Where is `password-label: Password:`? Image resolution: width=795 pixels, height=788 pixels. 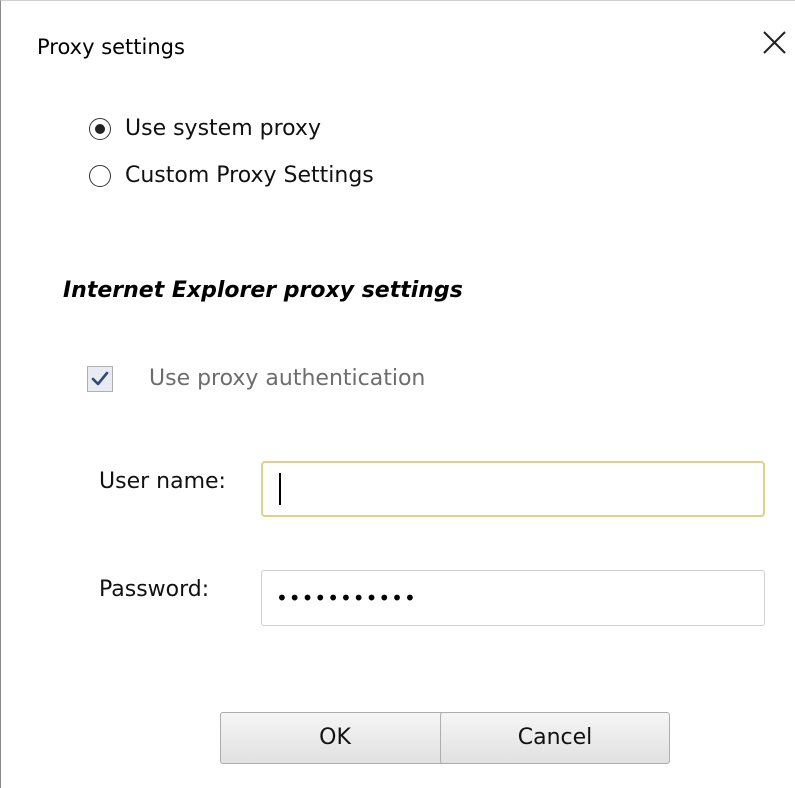
password-label: Password: is located at coordinates (154, 589).